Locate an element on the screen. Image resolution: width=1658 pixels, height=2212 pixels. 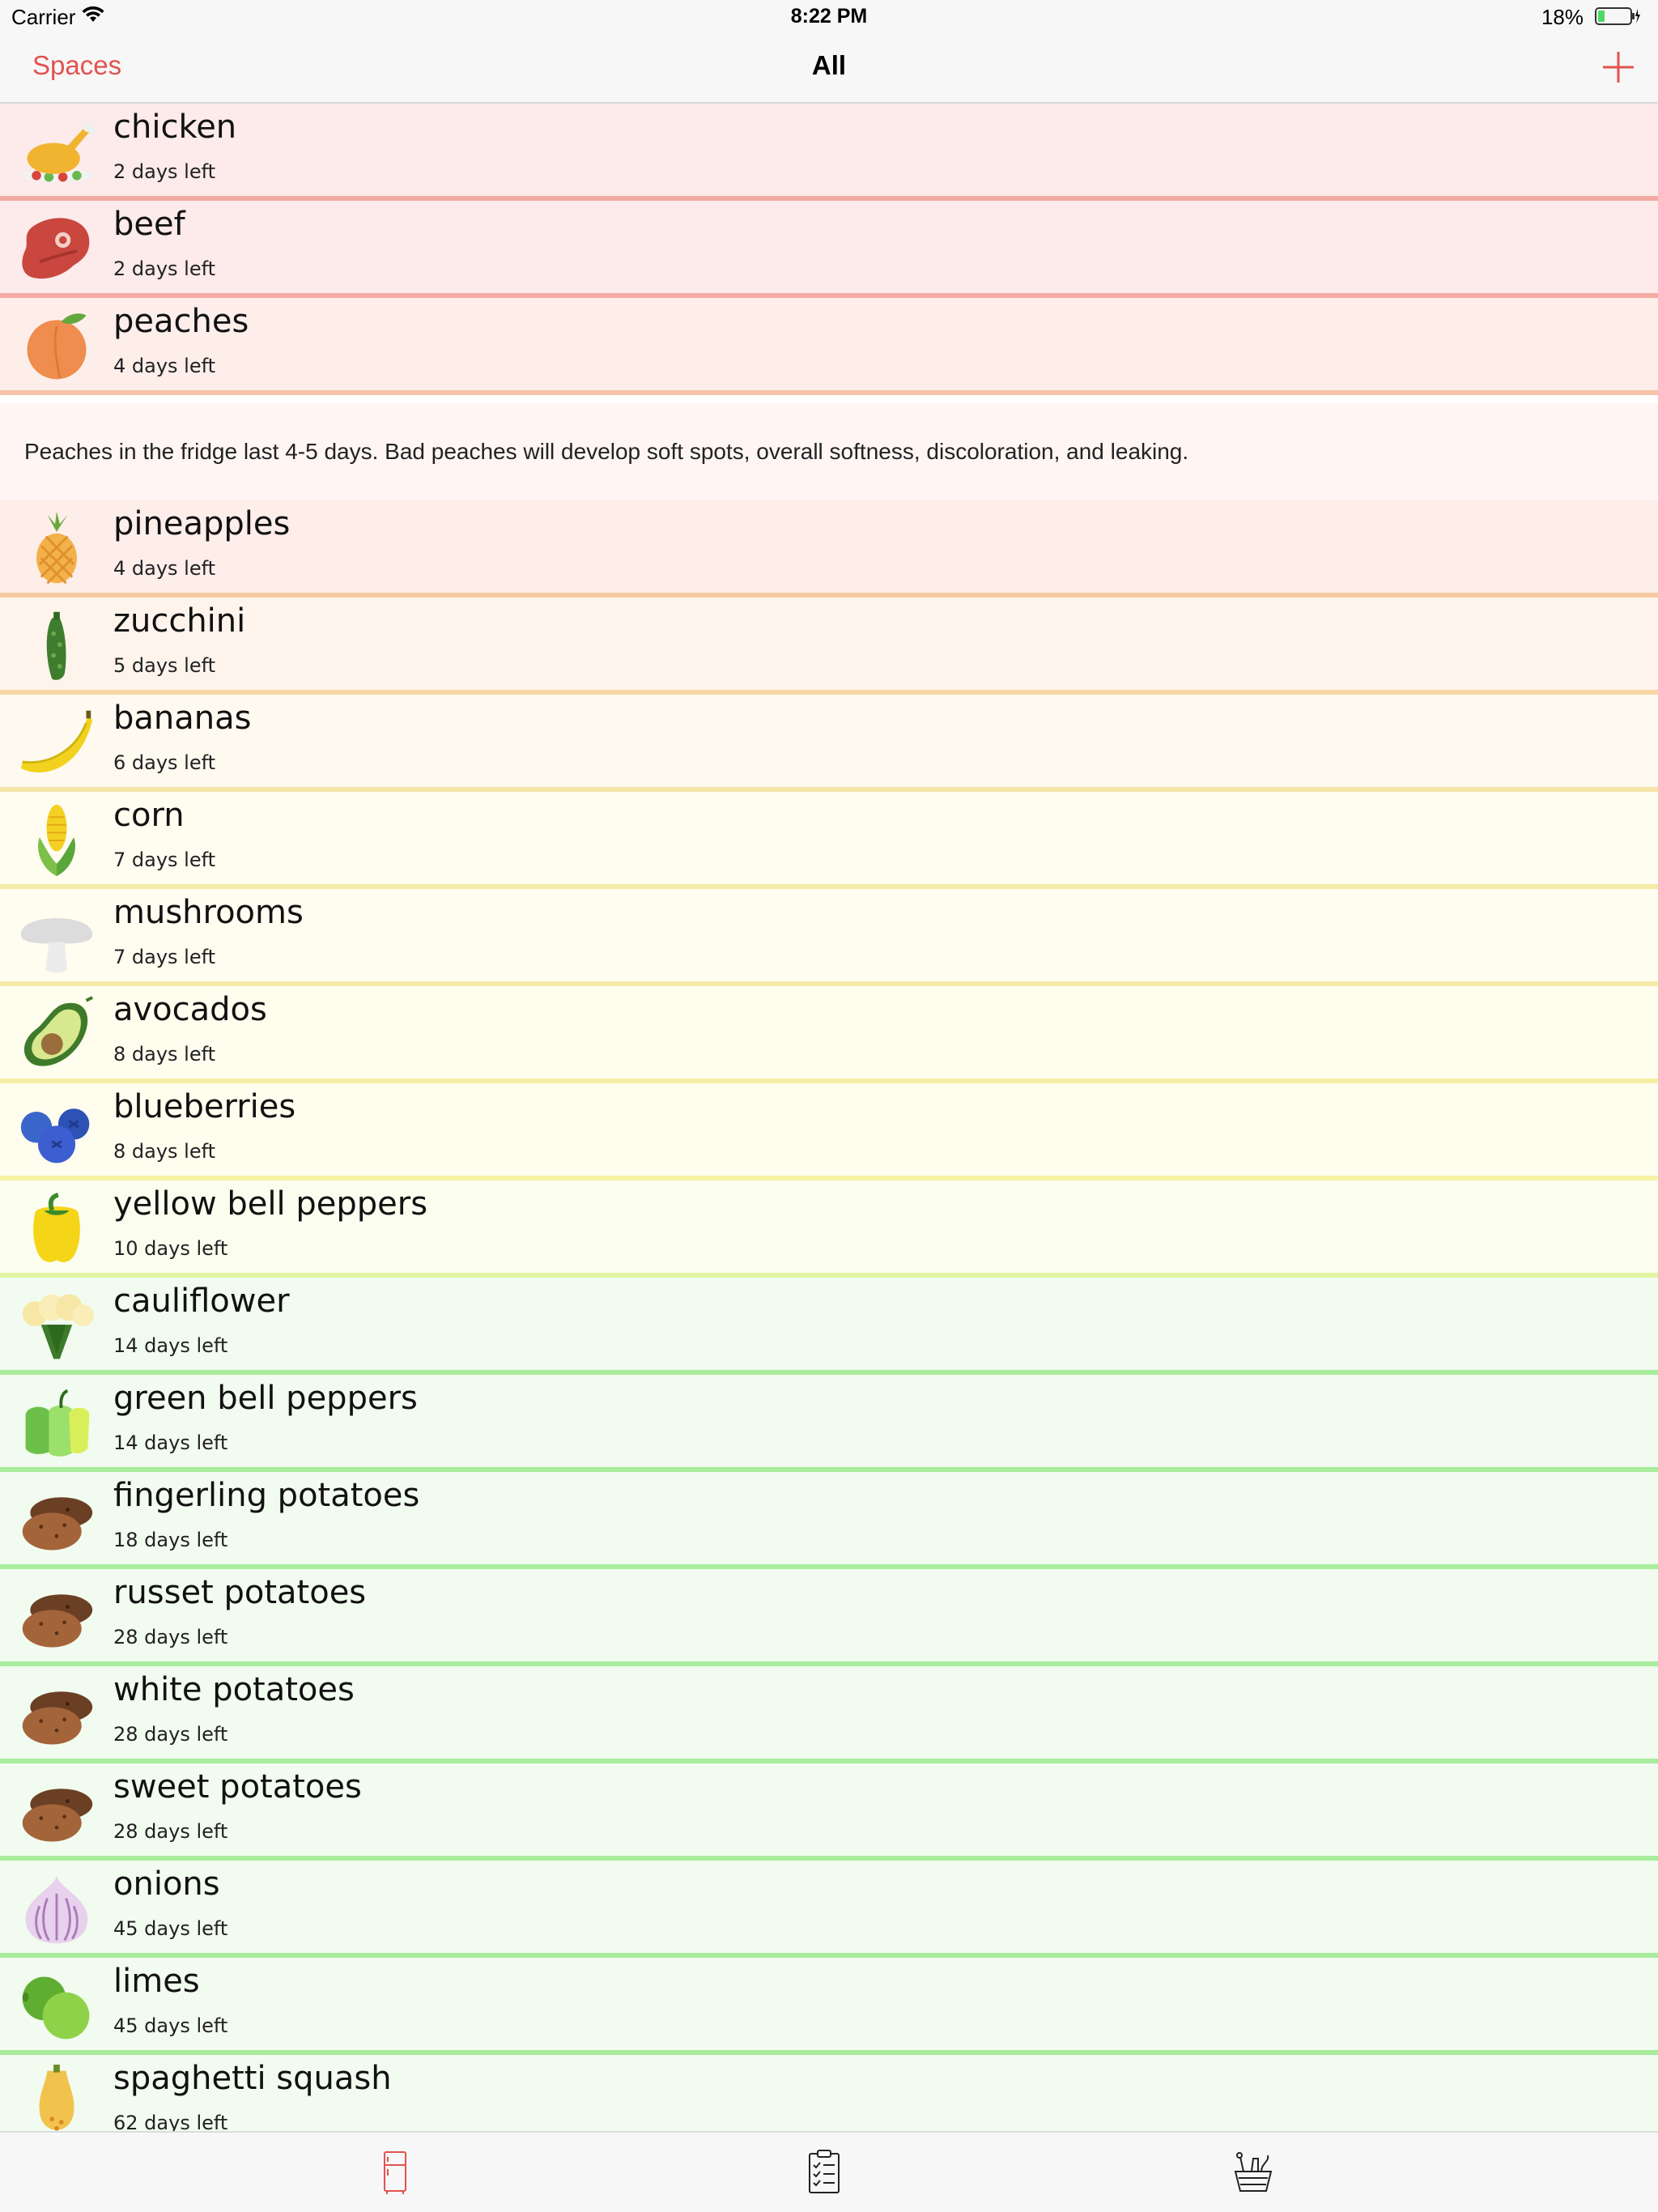
list-item: bananas 6 days left is located at coordinates (829, 744).